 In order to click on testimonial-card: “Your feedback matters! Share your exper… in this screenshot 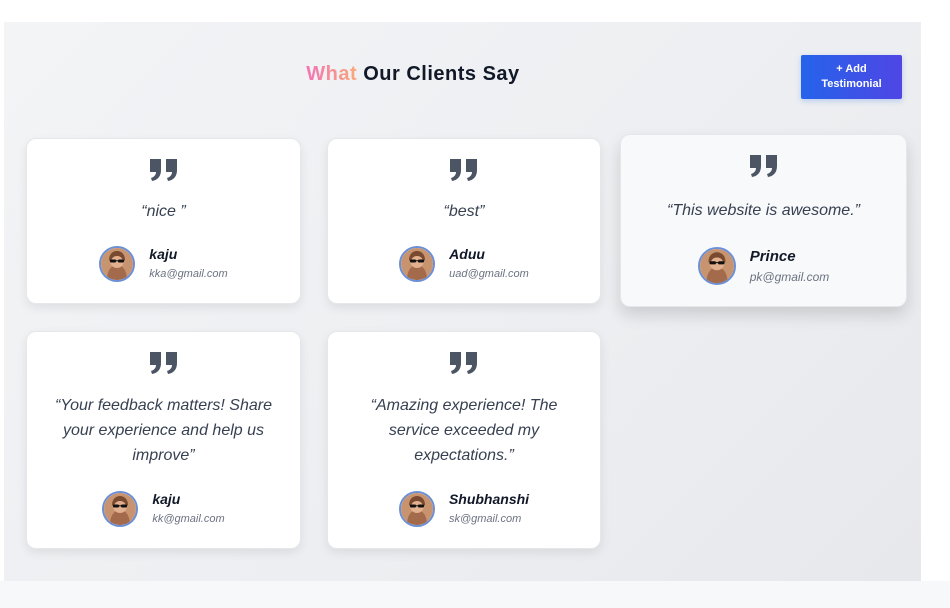, I will do `click(163, 440)`.